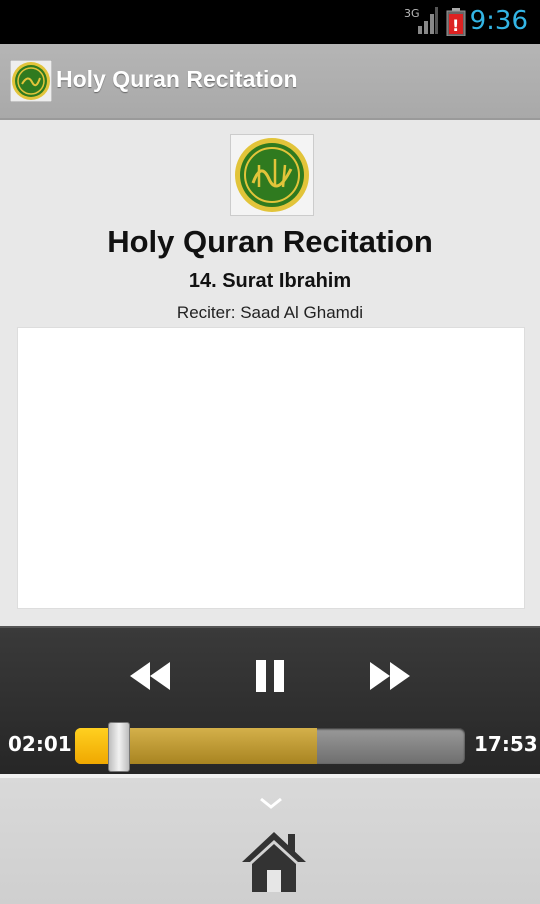  Describe the element at coordinates (272, 175) in the screenshot. I see `quran-logo-icon` at that location.